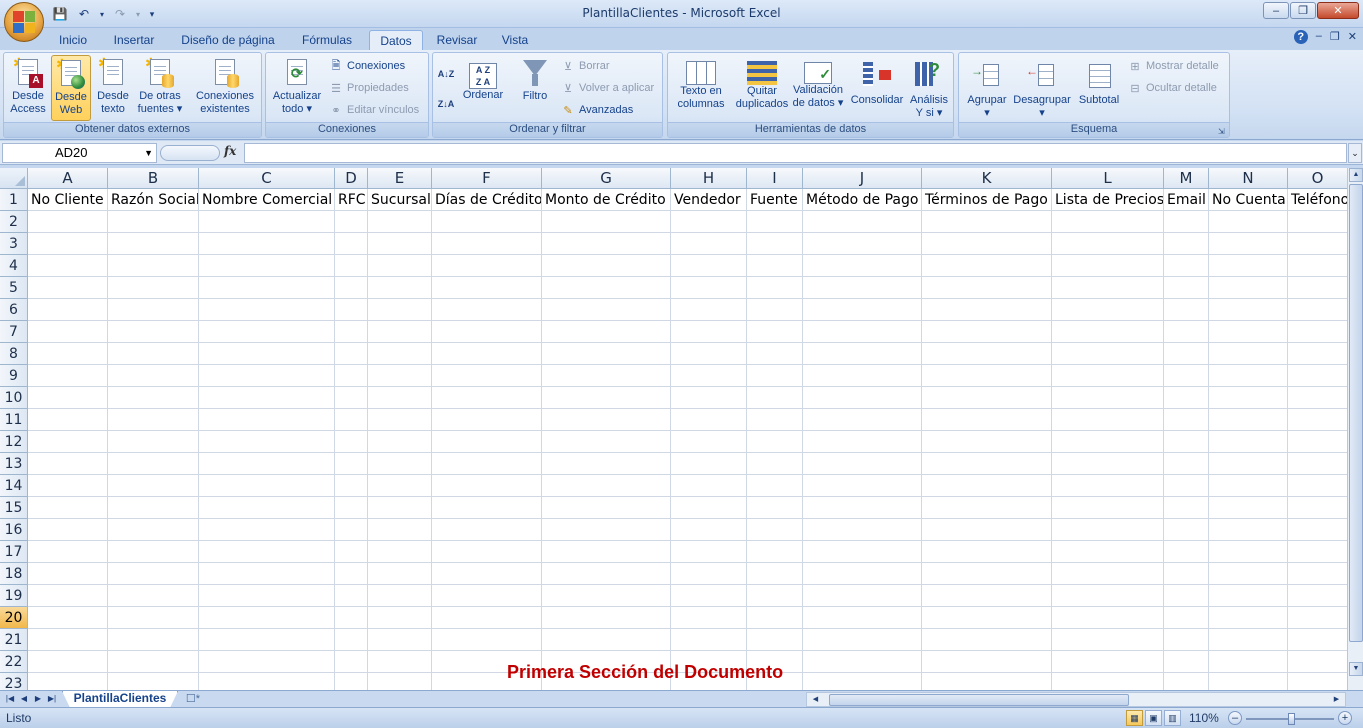 The image size is (1363, 728). What do you see at coordinates (987, 178) in the screenshot?
I see `column-header-k: K` at bounding box center [987, 178].